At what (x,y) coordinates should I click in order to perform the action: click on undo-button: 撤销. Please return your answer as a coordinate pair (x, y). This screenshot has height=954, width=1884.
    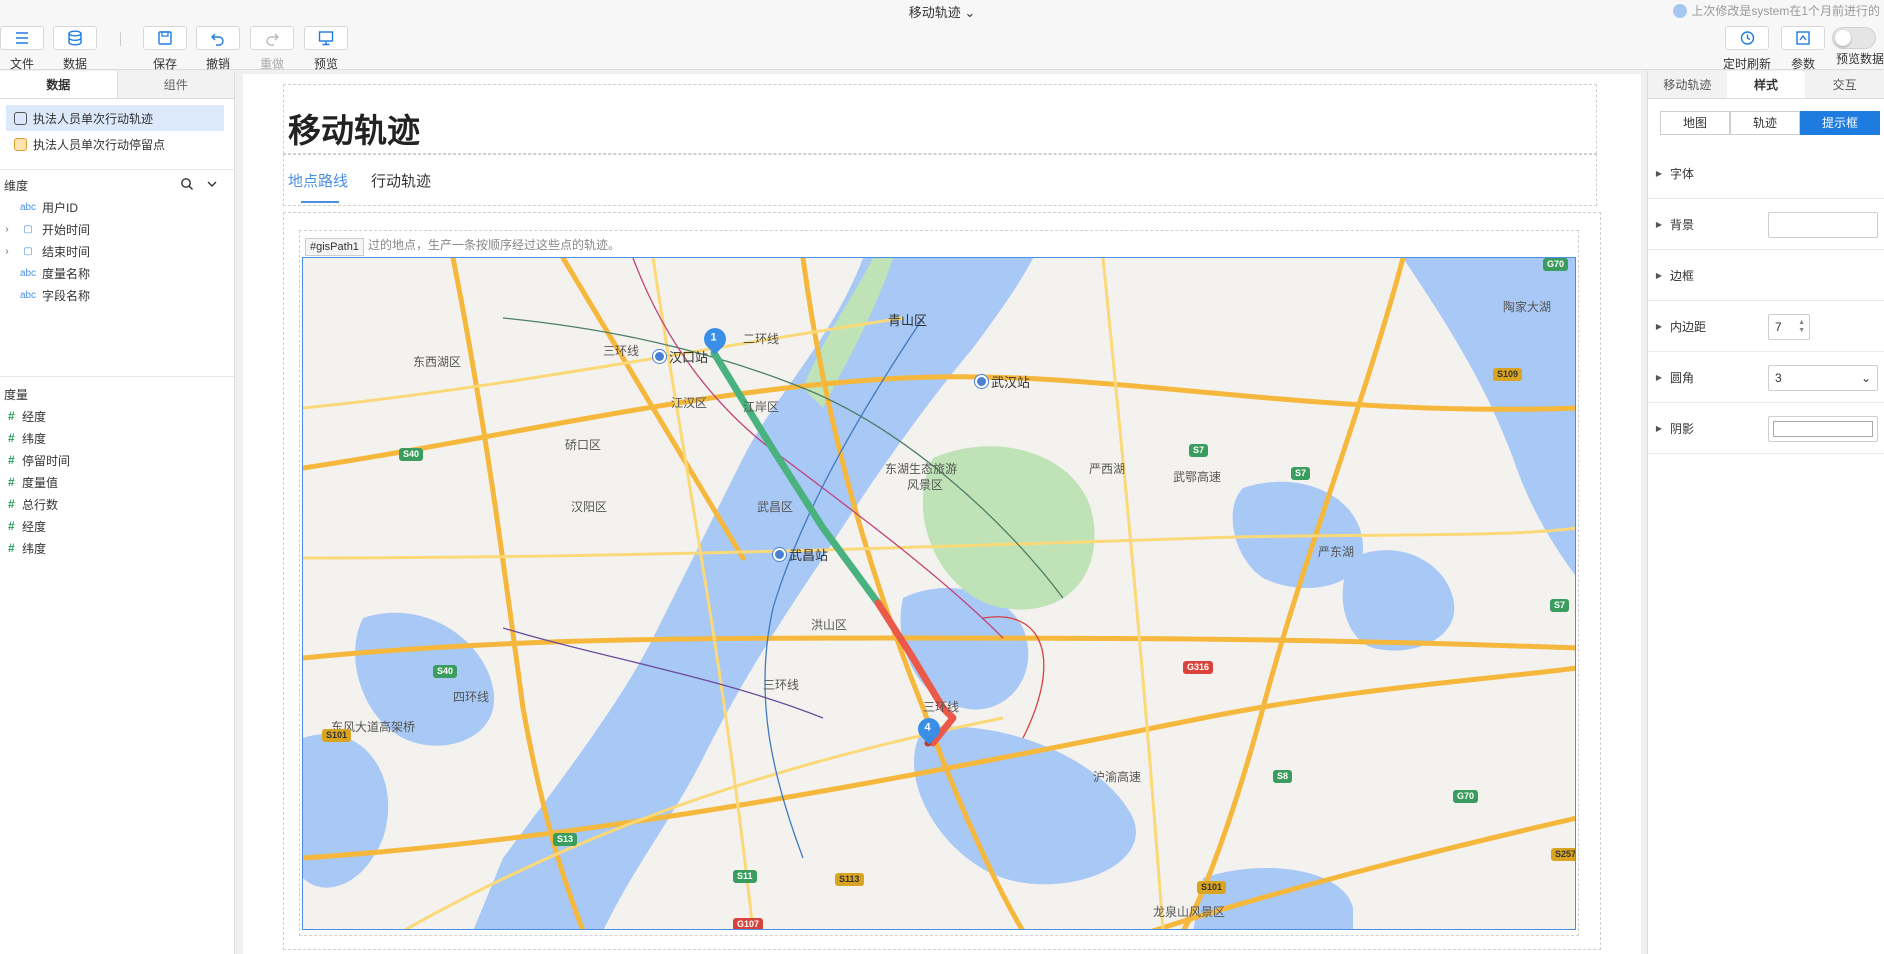
    Looking at the image, I should click on (218, 49).